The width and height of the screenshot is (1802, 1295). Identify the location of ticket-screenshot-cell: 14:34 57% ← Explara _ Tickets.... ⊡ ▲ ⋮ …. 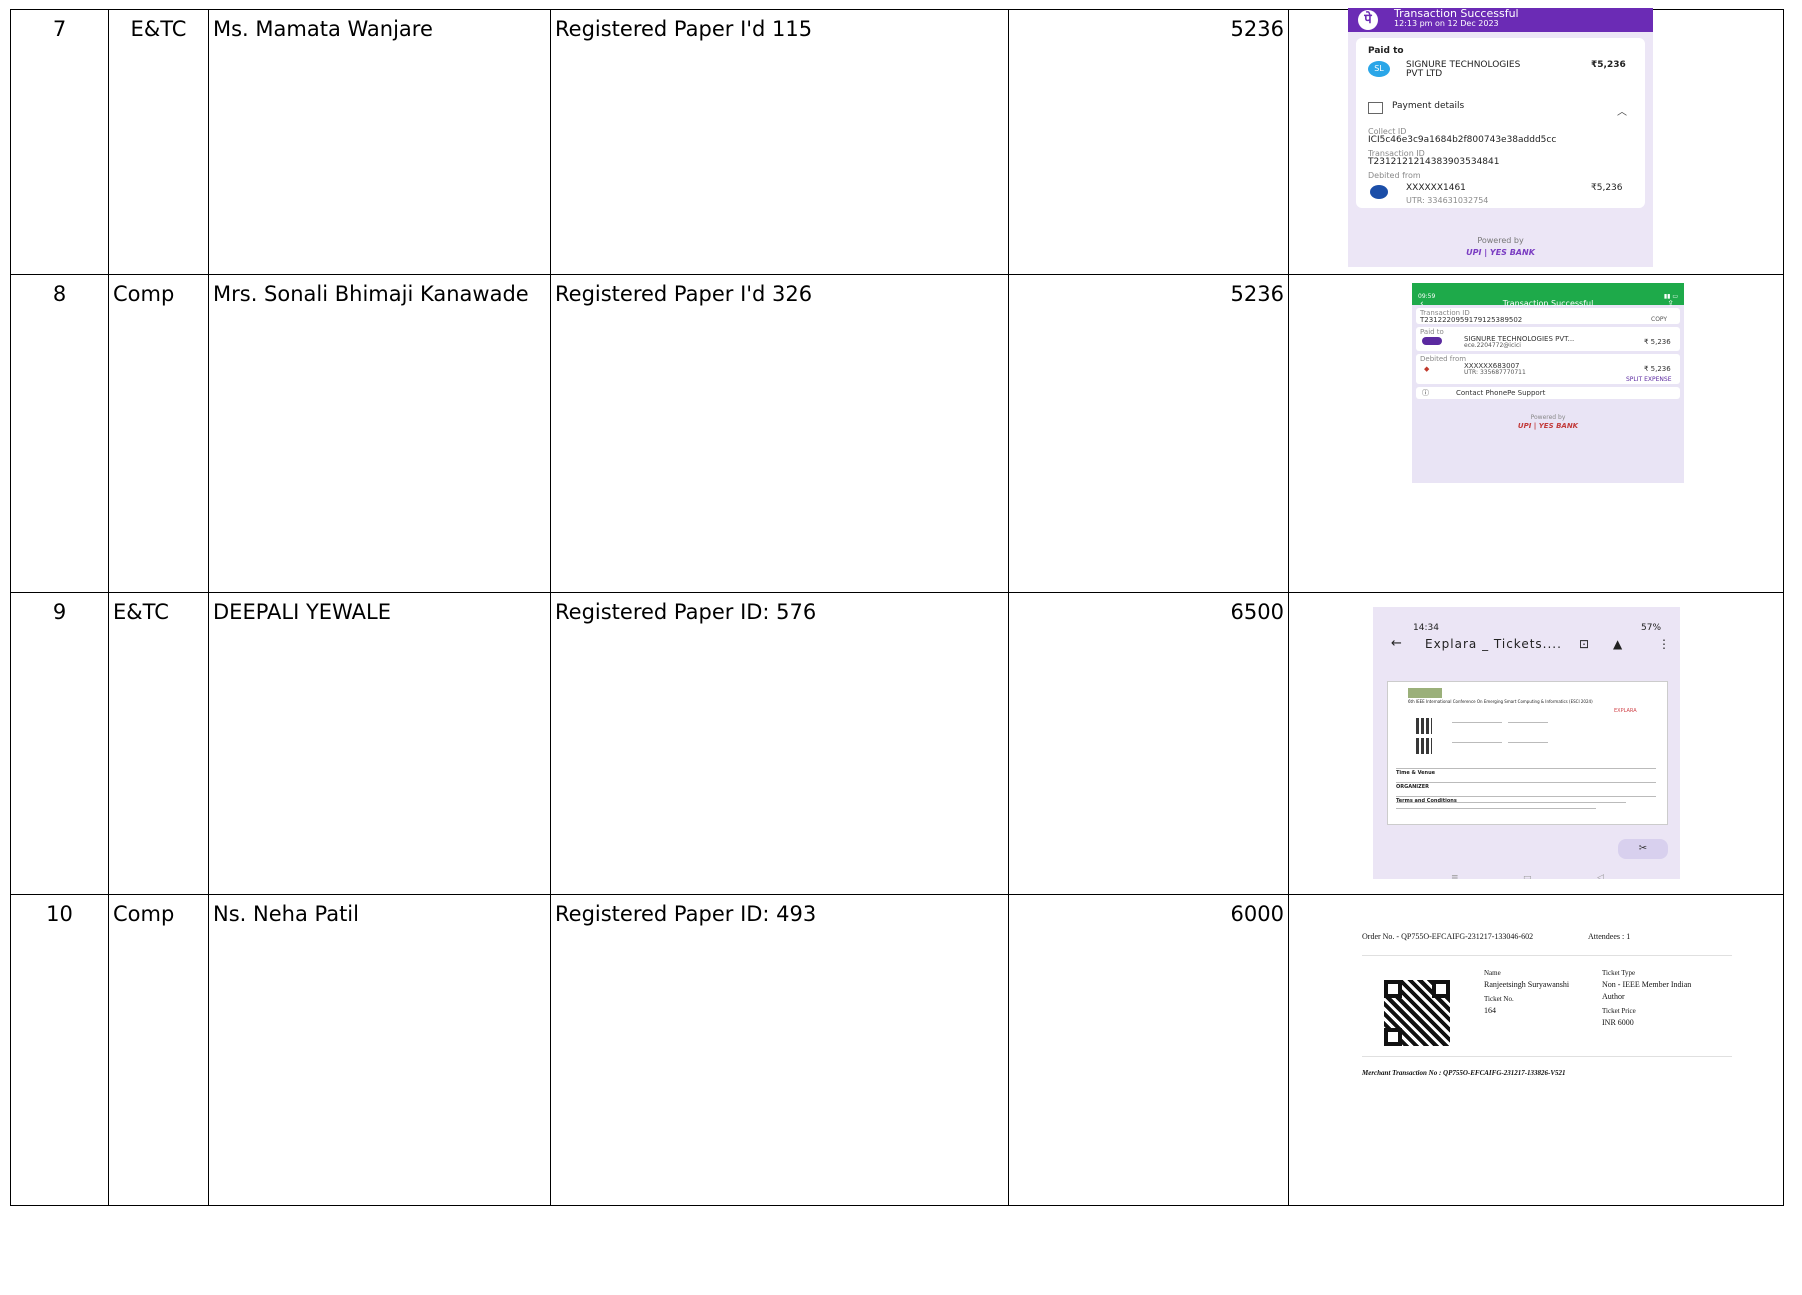
(1536, 743).